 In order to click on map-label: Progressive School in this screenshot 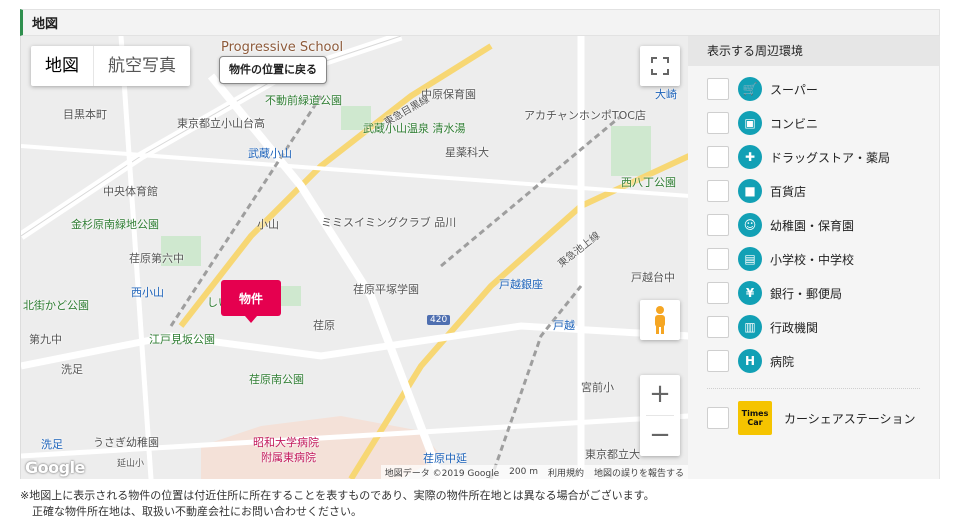, I will do `click(282, 47)`.